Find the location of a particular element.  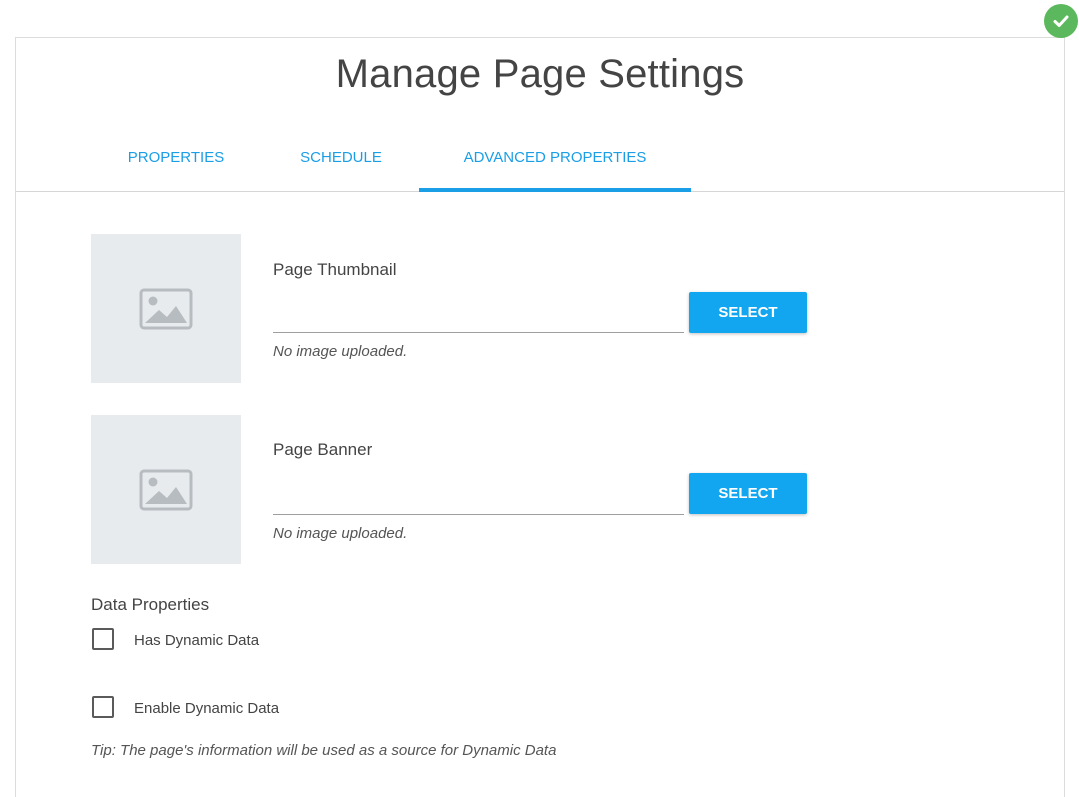

banner-field is located at coordinates (478, 514).